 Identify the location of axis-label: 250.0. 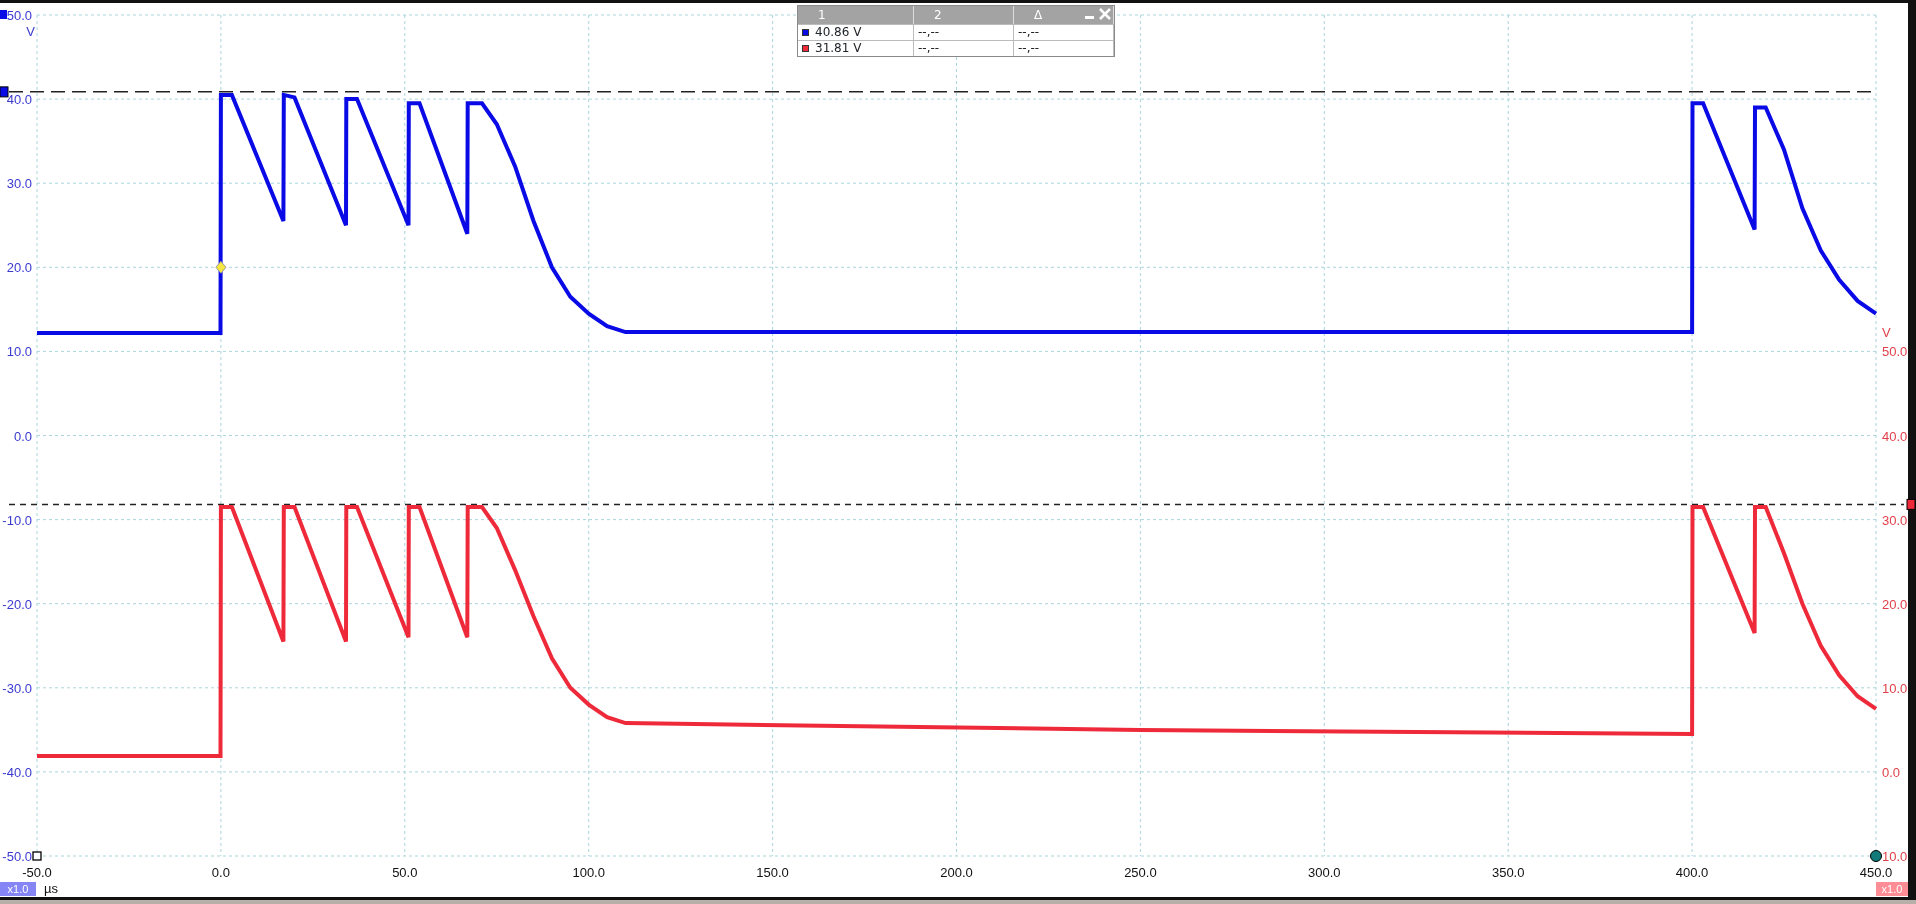
(1140, 872).